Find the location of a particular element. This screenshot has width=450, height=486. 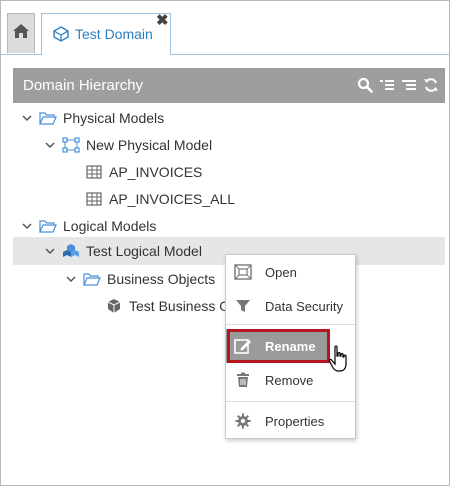

tree-node-new-physical-model: New Physical Model is located at coordinates (128, 145).